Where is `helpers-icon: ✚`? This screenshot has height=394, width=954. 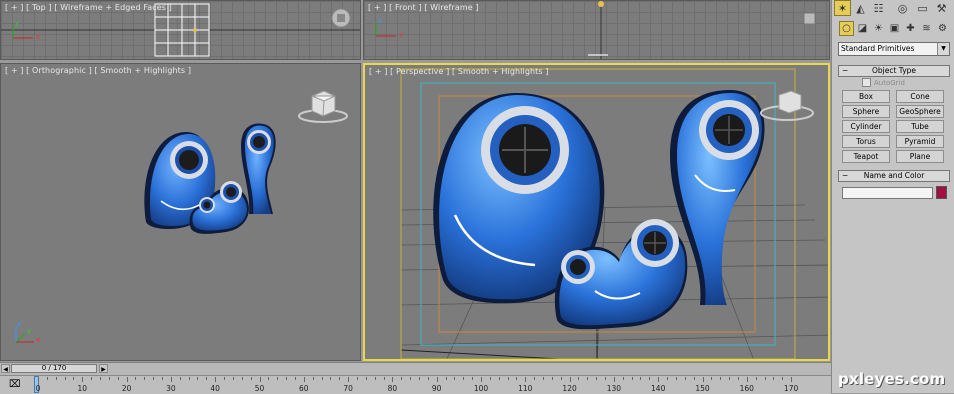 helpers-icon: ✚ is located at coordinates (910, 28).